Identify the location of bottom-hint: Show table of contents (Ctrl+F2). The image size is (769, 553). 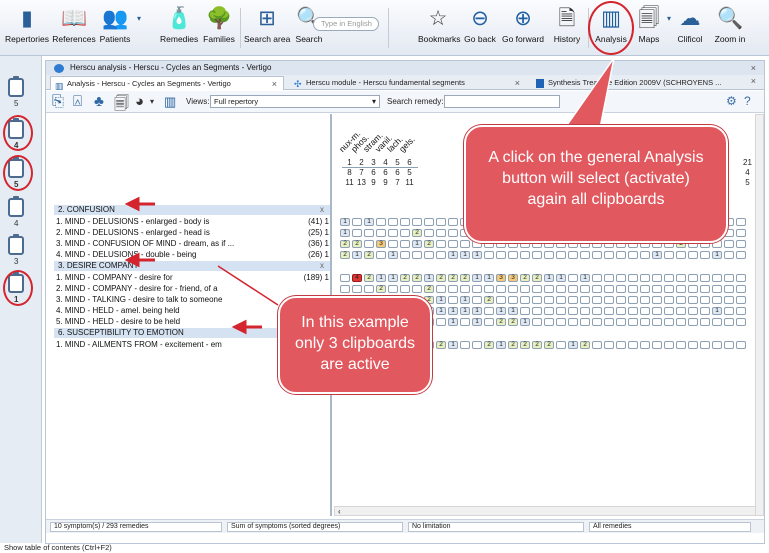
(58, 547).